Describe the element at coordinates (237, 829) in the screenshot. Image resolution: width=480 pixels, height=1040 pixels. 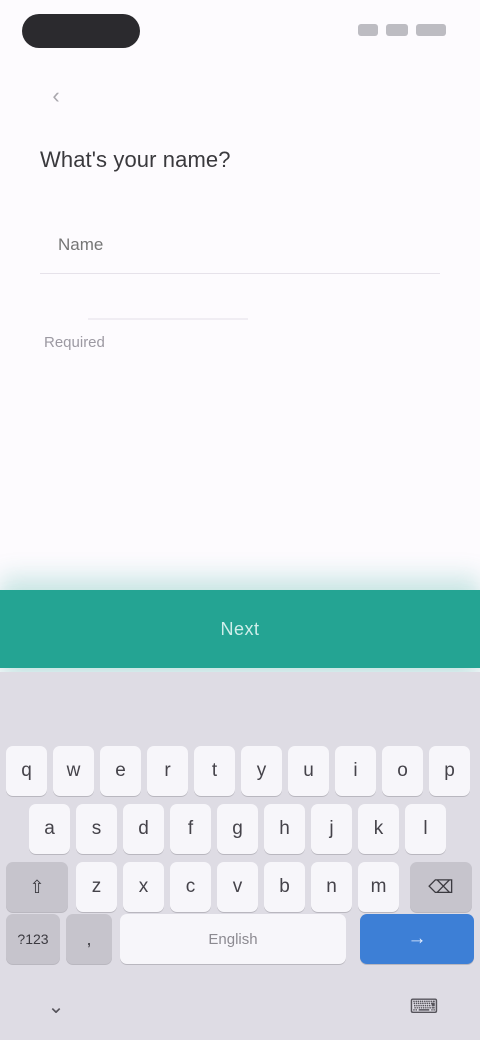
I see `key-g: g` at that location.